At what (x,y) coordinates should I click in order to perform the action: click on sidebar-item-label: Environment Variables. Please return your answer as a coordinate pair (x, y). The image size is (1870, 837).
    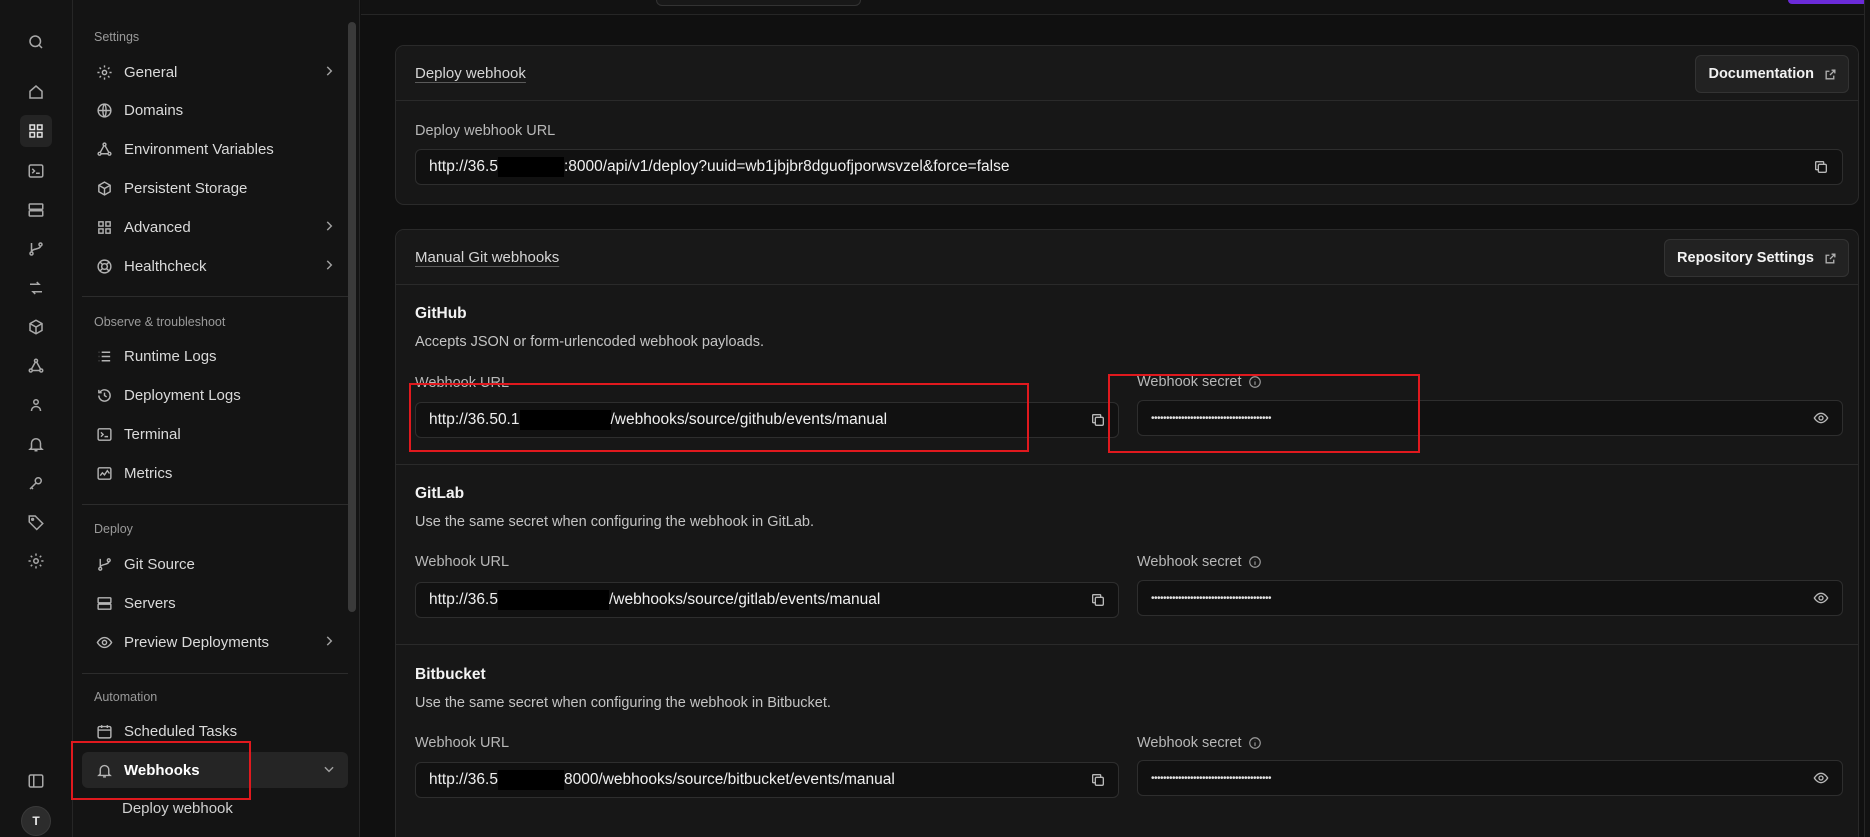
    Looking at the image, I should click on (199, 149).